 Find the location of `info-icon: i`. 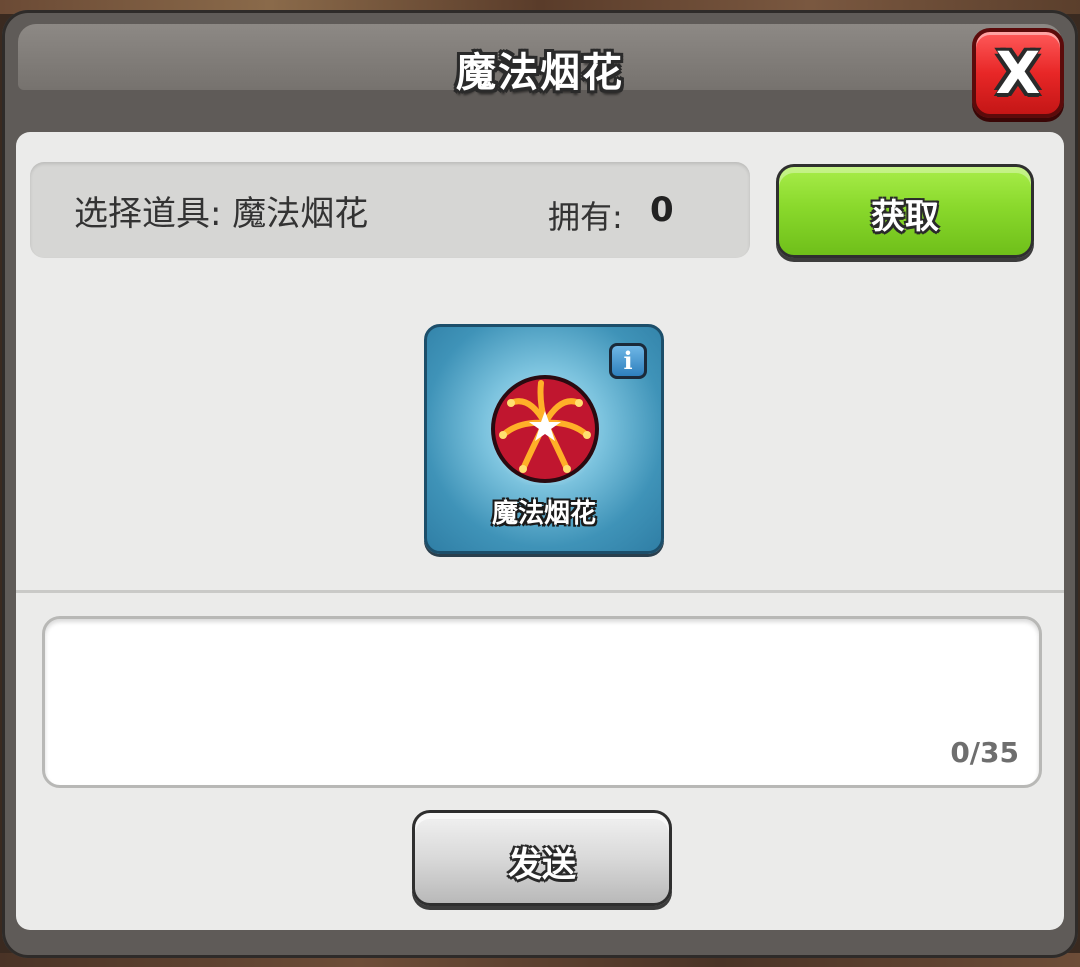

info-icon: i is located at coordinates (628, 361).